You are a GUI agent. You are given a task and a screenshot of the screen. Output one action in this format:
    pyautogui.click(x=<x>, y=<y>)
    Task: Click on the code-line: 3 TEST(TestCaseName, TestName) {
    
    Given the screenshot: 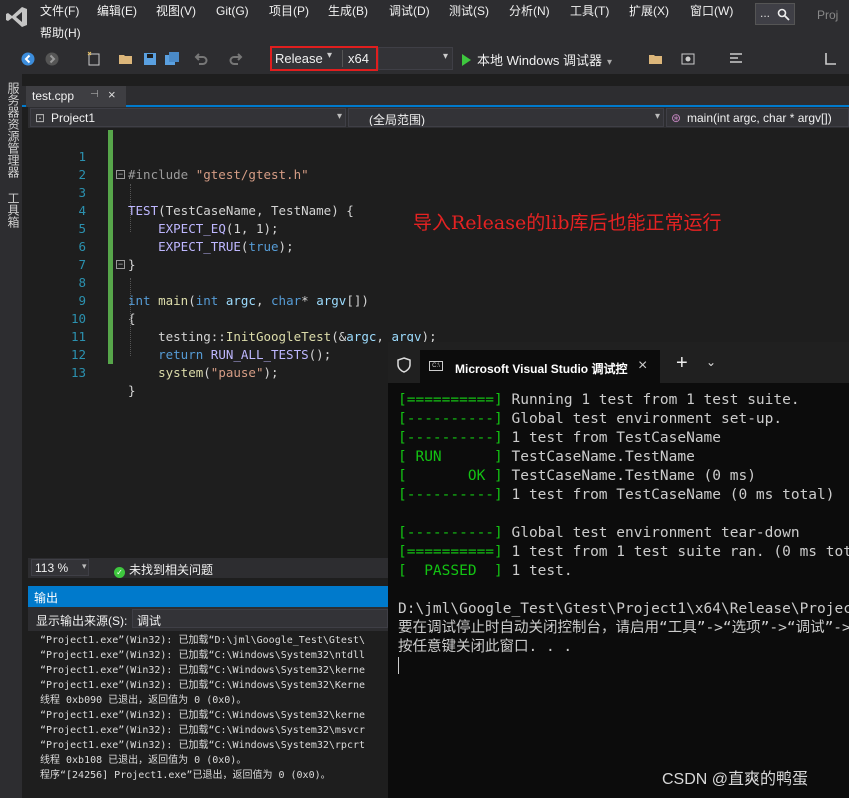 What is the action you would take?
    pyautogui.click(x=208, y=192)
    